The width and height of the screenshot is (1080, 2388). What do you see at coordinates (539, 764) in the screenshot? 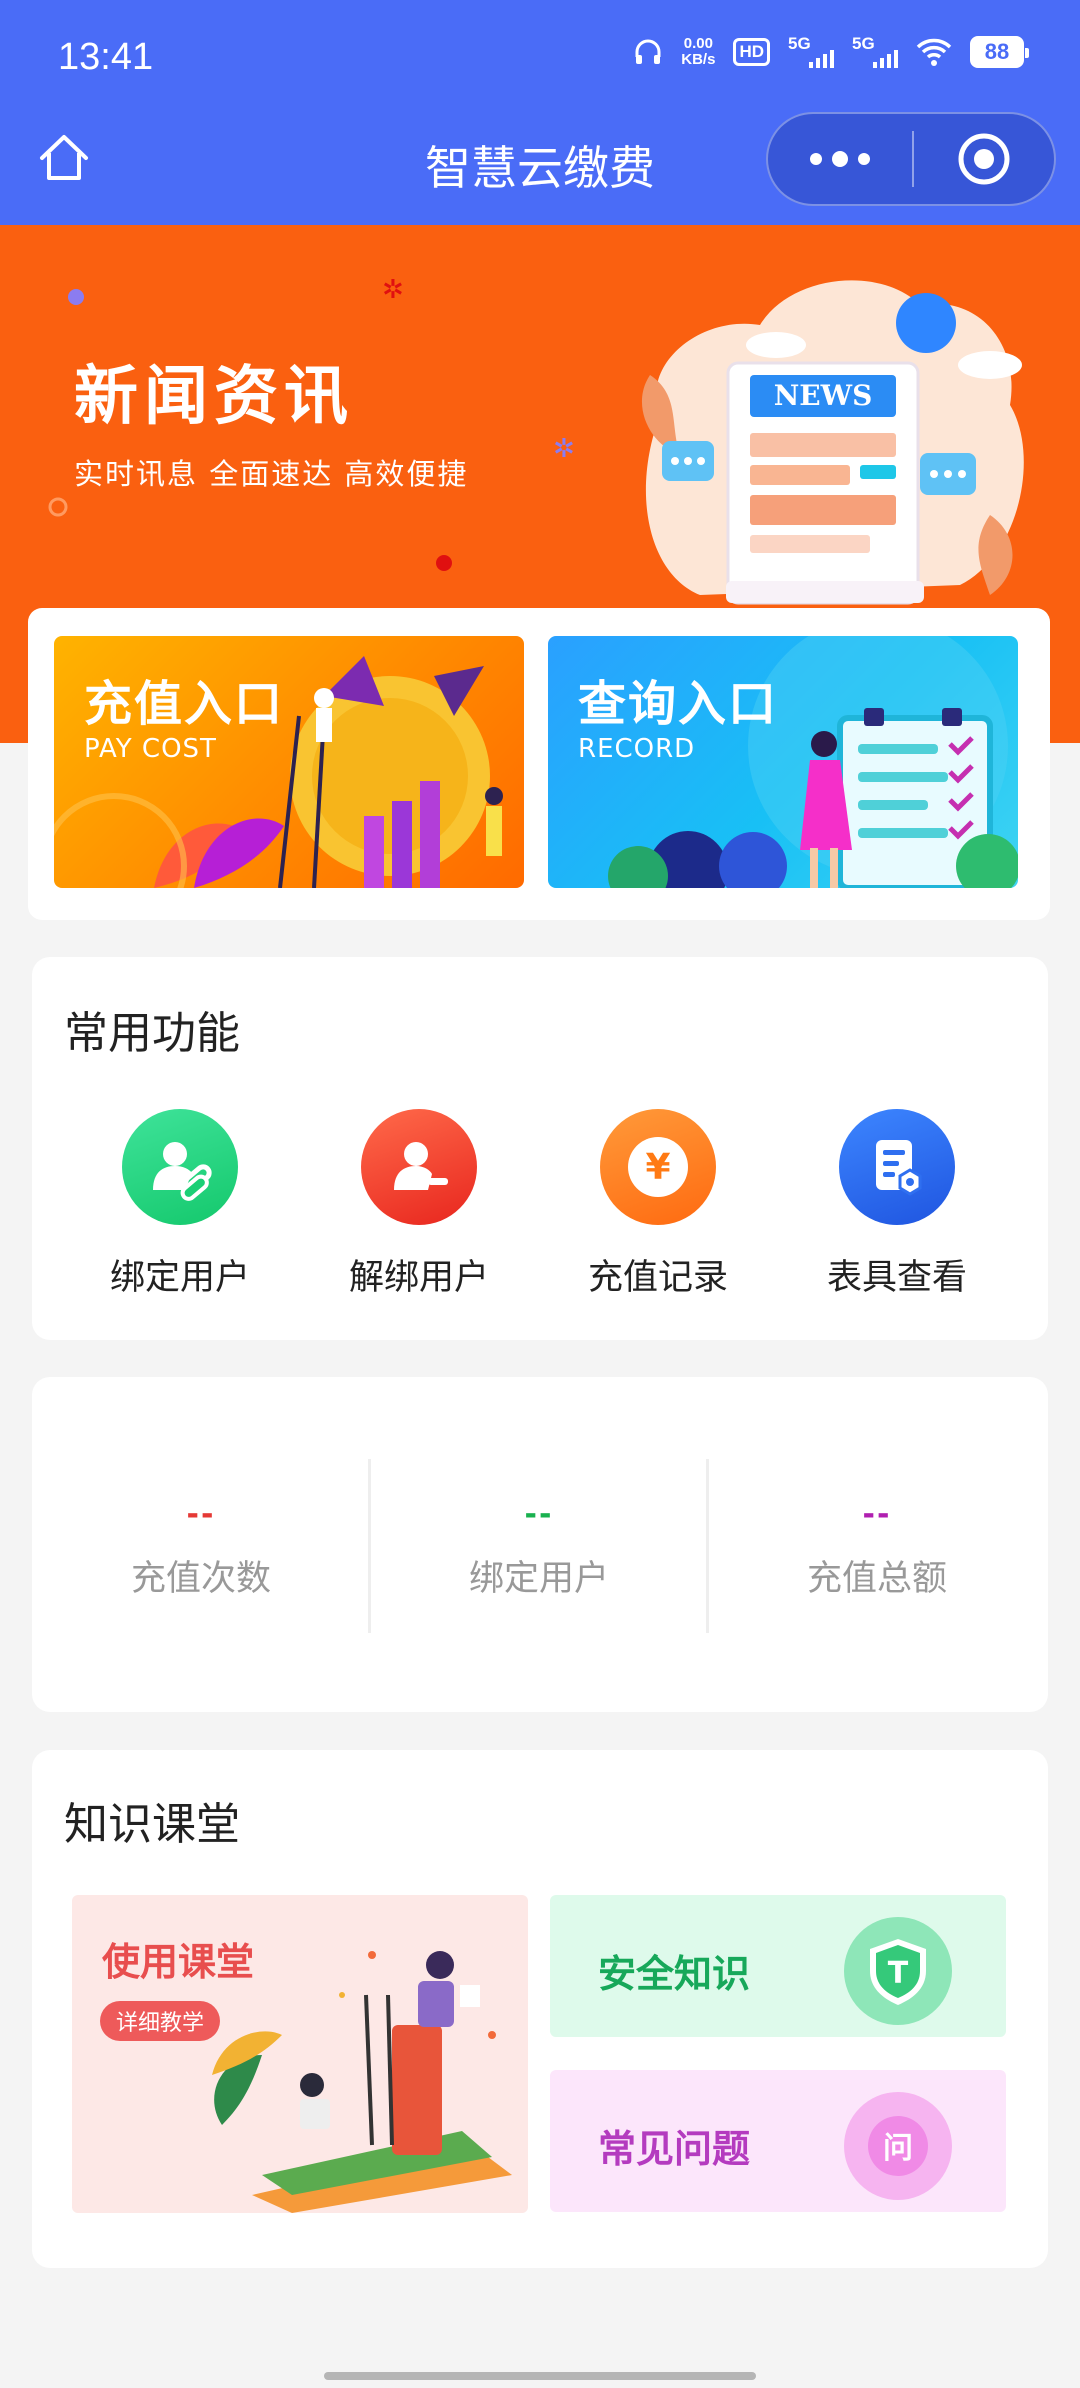
I see `entry-card: 充值入口 PAY COST 查询入口 RECORD` at bounding box center [539, 764].